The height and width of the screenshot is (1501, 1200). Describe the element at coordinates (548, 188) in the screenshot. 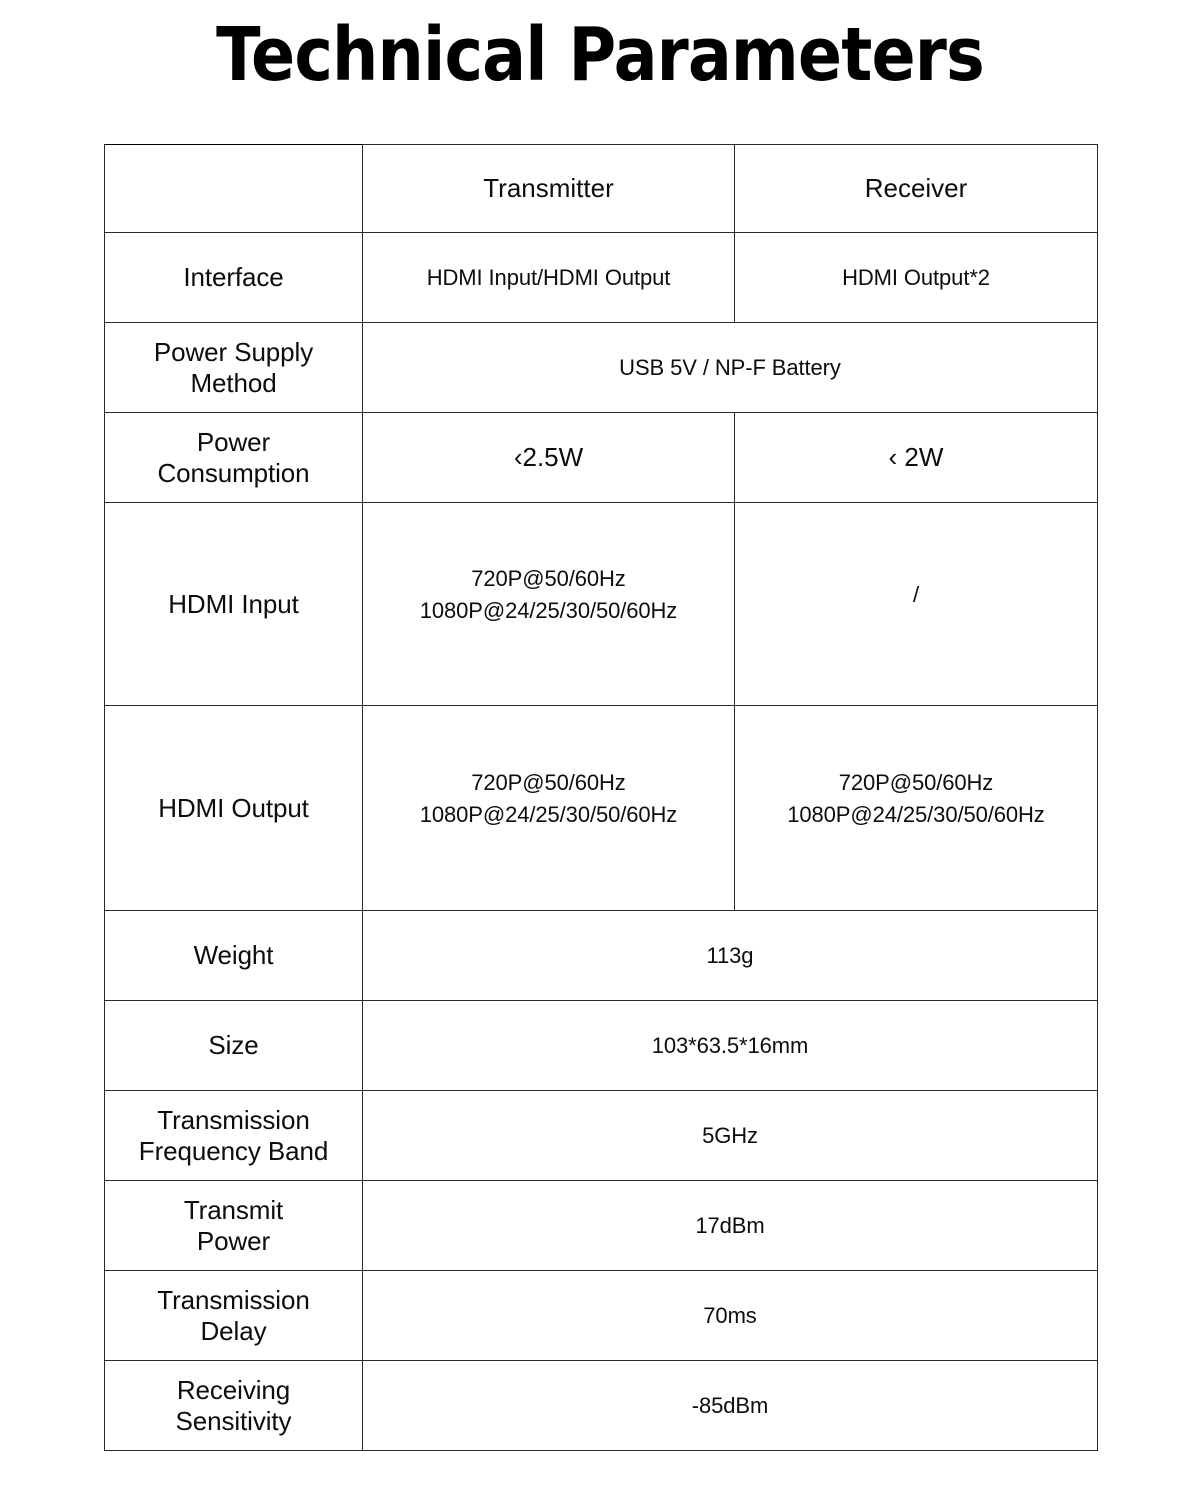

I see `header-cell-transmitter: Transmitter` at that location.